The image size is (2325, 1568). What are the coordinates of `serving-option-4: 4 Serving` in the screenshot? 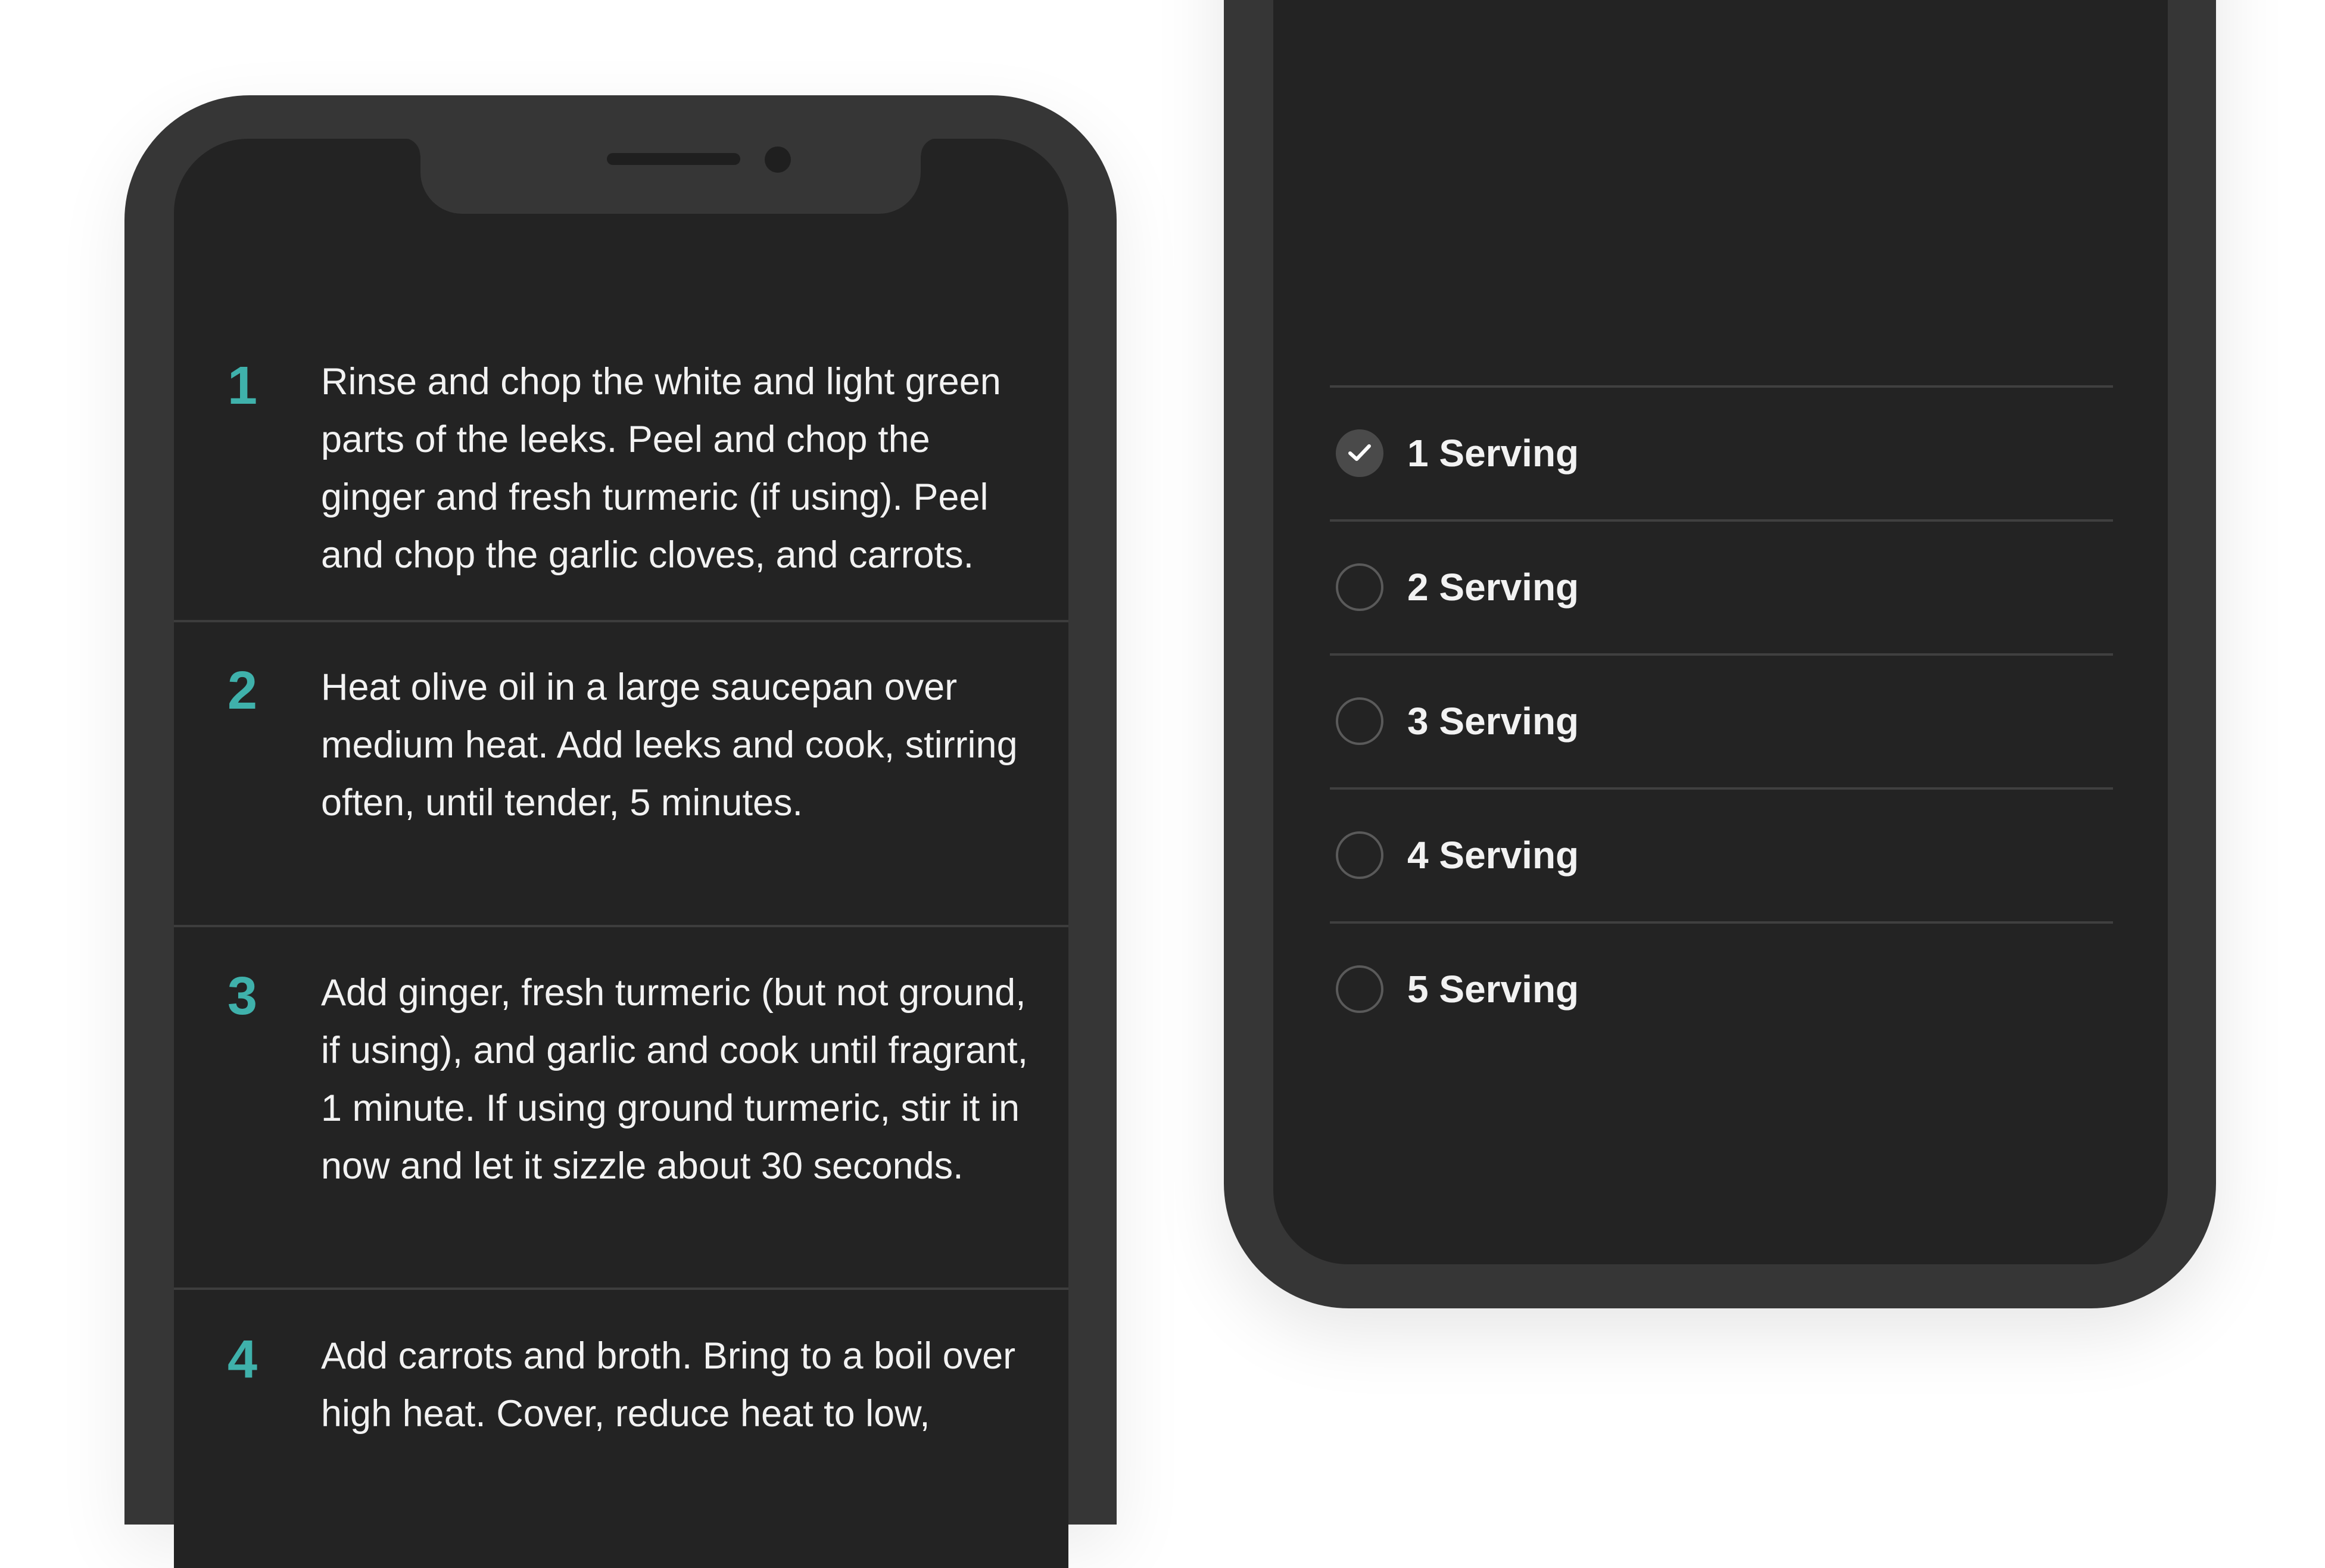 It's located at (1721, 854).